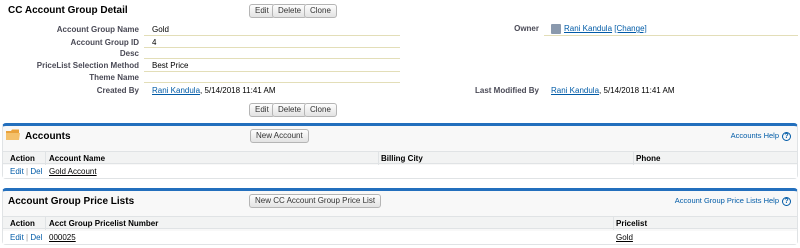 This screenshot has height=248, width=800. I want to click on price-lists-title: Account Group Price Lists, so click(71, 201).